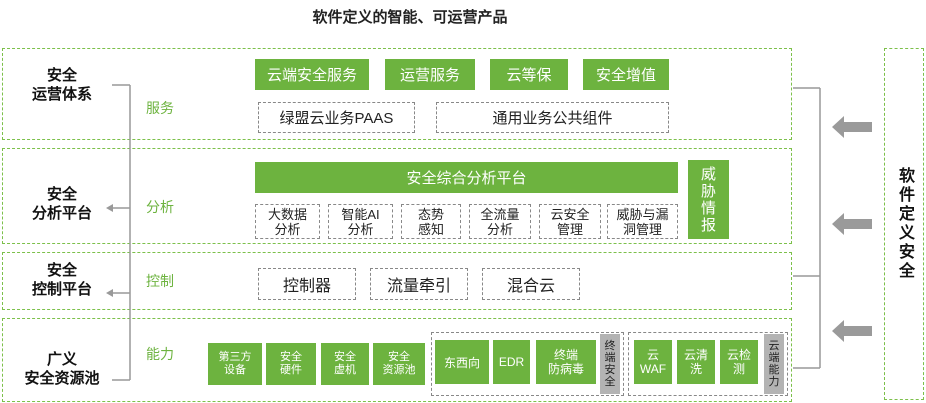 Image resolution: width=926 pixels, height=403 pixels. Describe the element at coordinates (511, 362) in the screenshot. I see `edr-box: EDR` at that location.